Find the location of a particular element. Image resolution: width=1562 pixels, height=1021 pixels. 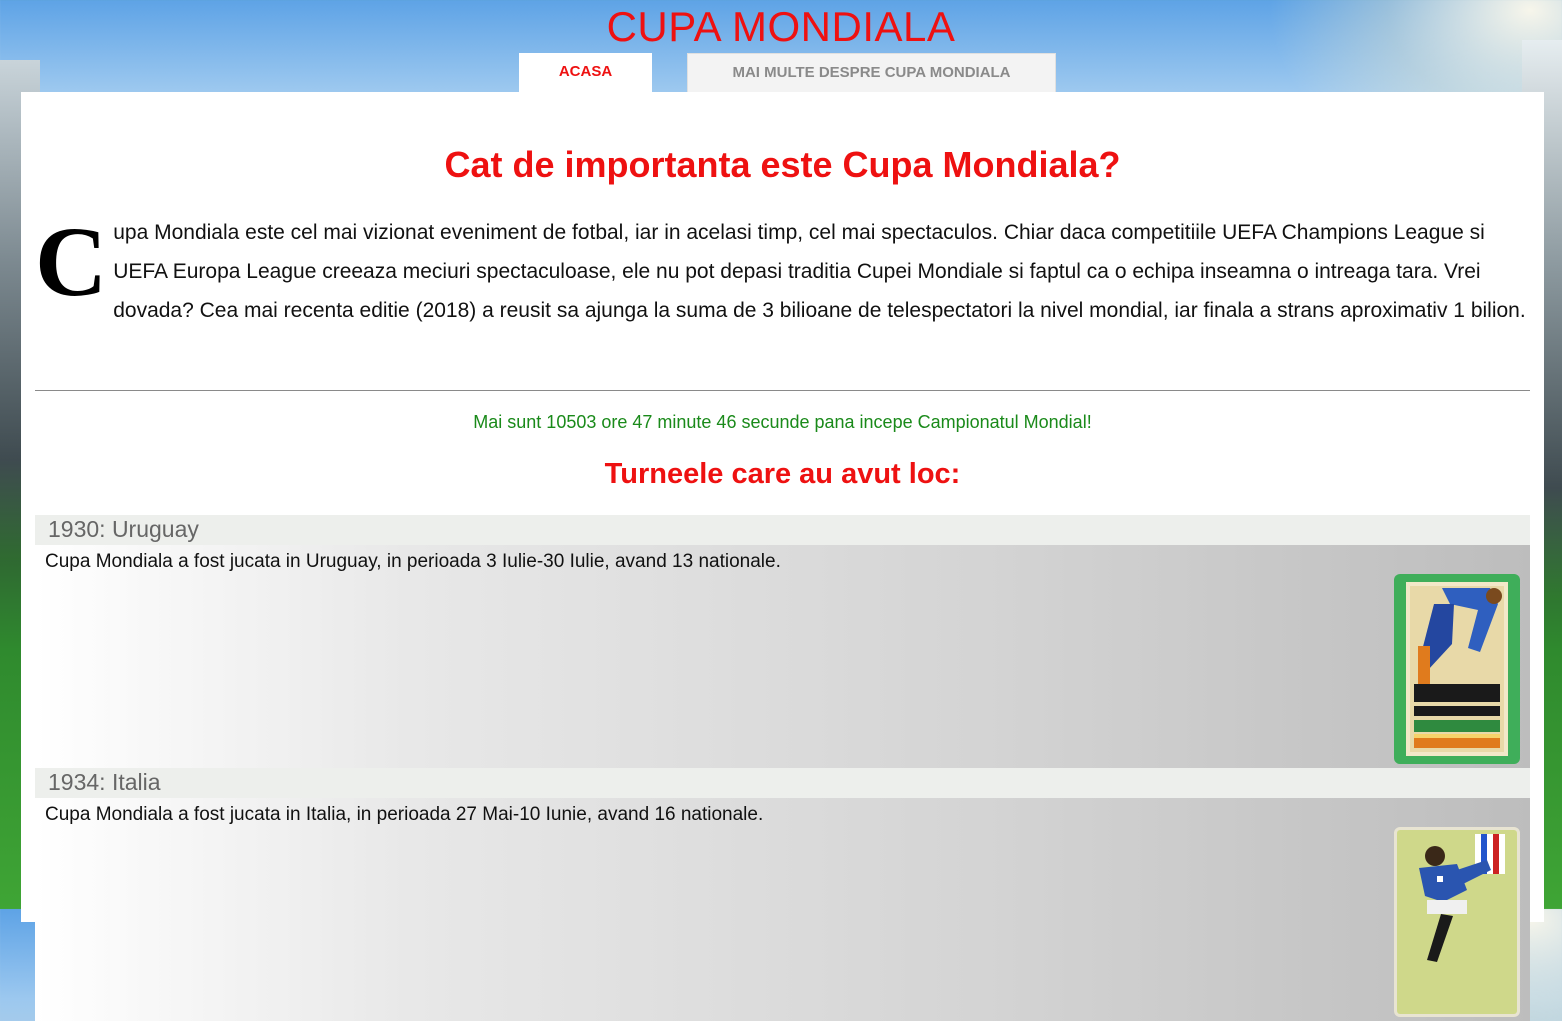

tournament-title: 1930: Uruguay is located at coordinates (782, 530).